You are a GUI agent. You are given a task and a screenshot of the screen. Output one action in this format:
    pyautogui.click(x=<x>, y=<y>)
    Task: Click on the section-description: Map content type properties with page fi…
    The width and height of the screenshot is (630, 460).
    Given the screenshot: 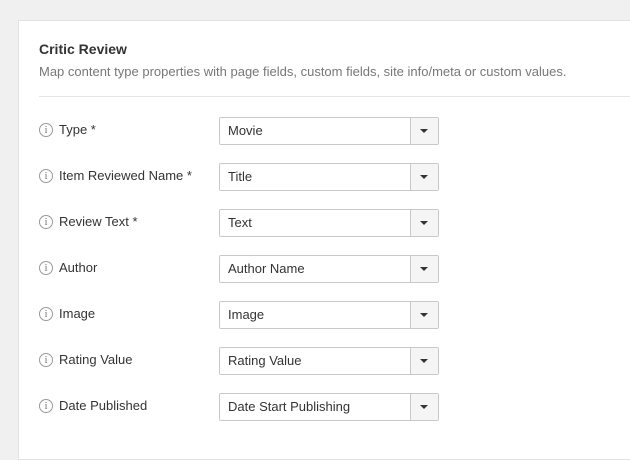 What is the action you would take?
    pyautogui.click(x=303, y=71)
    